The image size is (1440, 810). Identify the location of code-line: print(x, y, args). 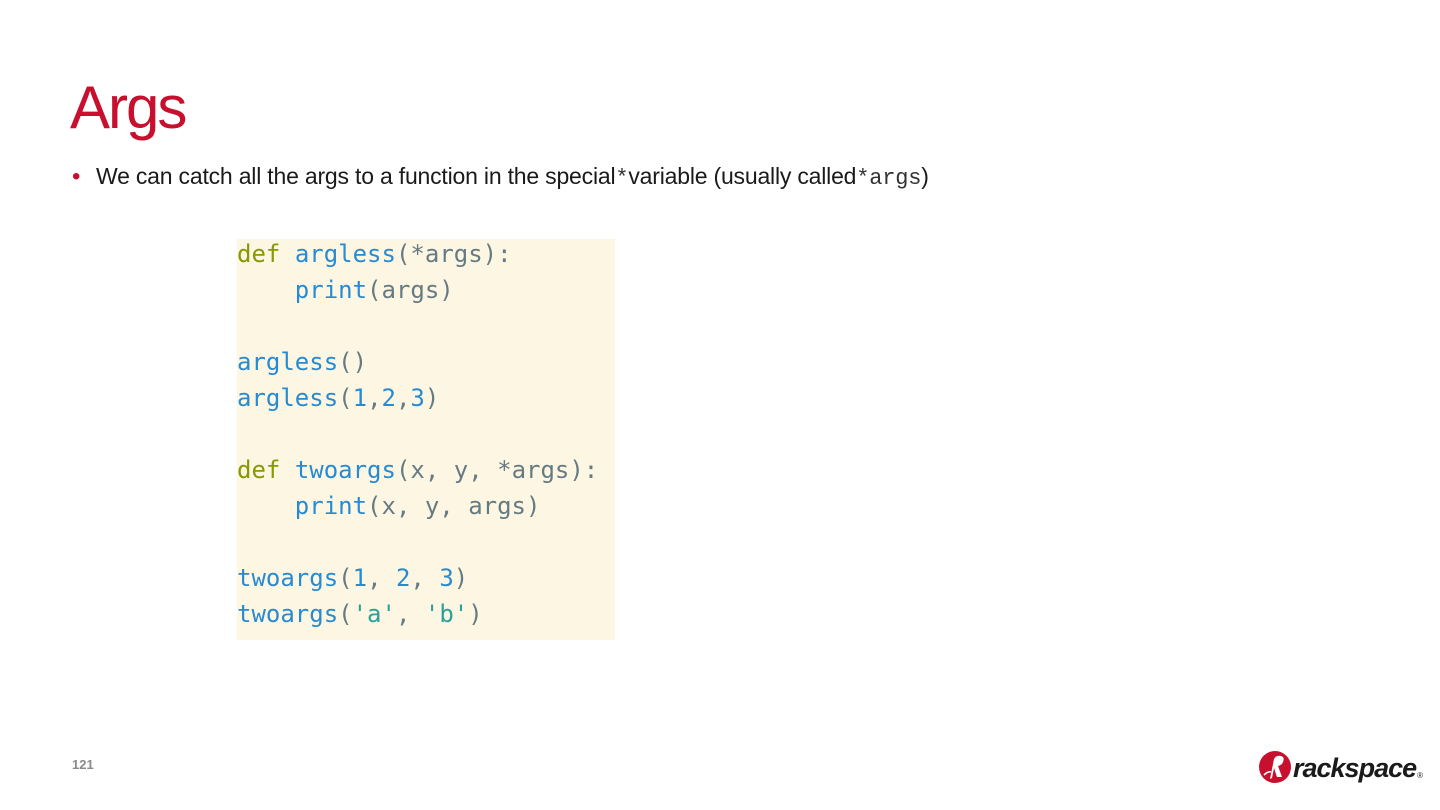
(426, 506).